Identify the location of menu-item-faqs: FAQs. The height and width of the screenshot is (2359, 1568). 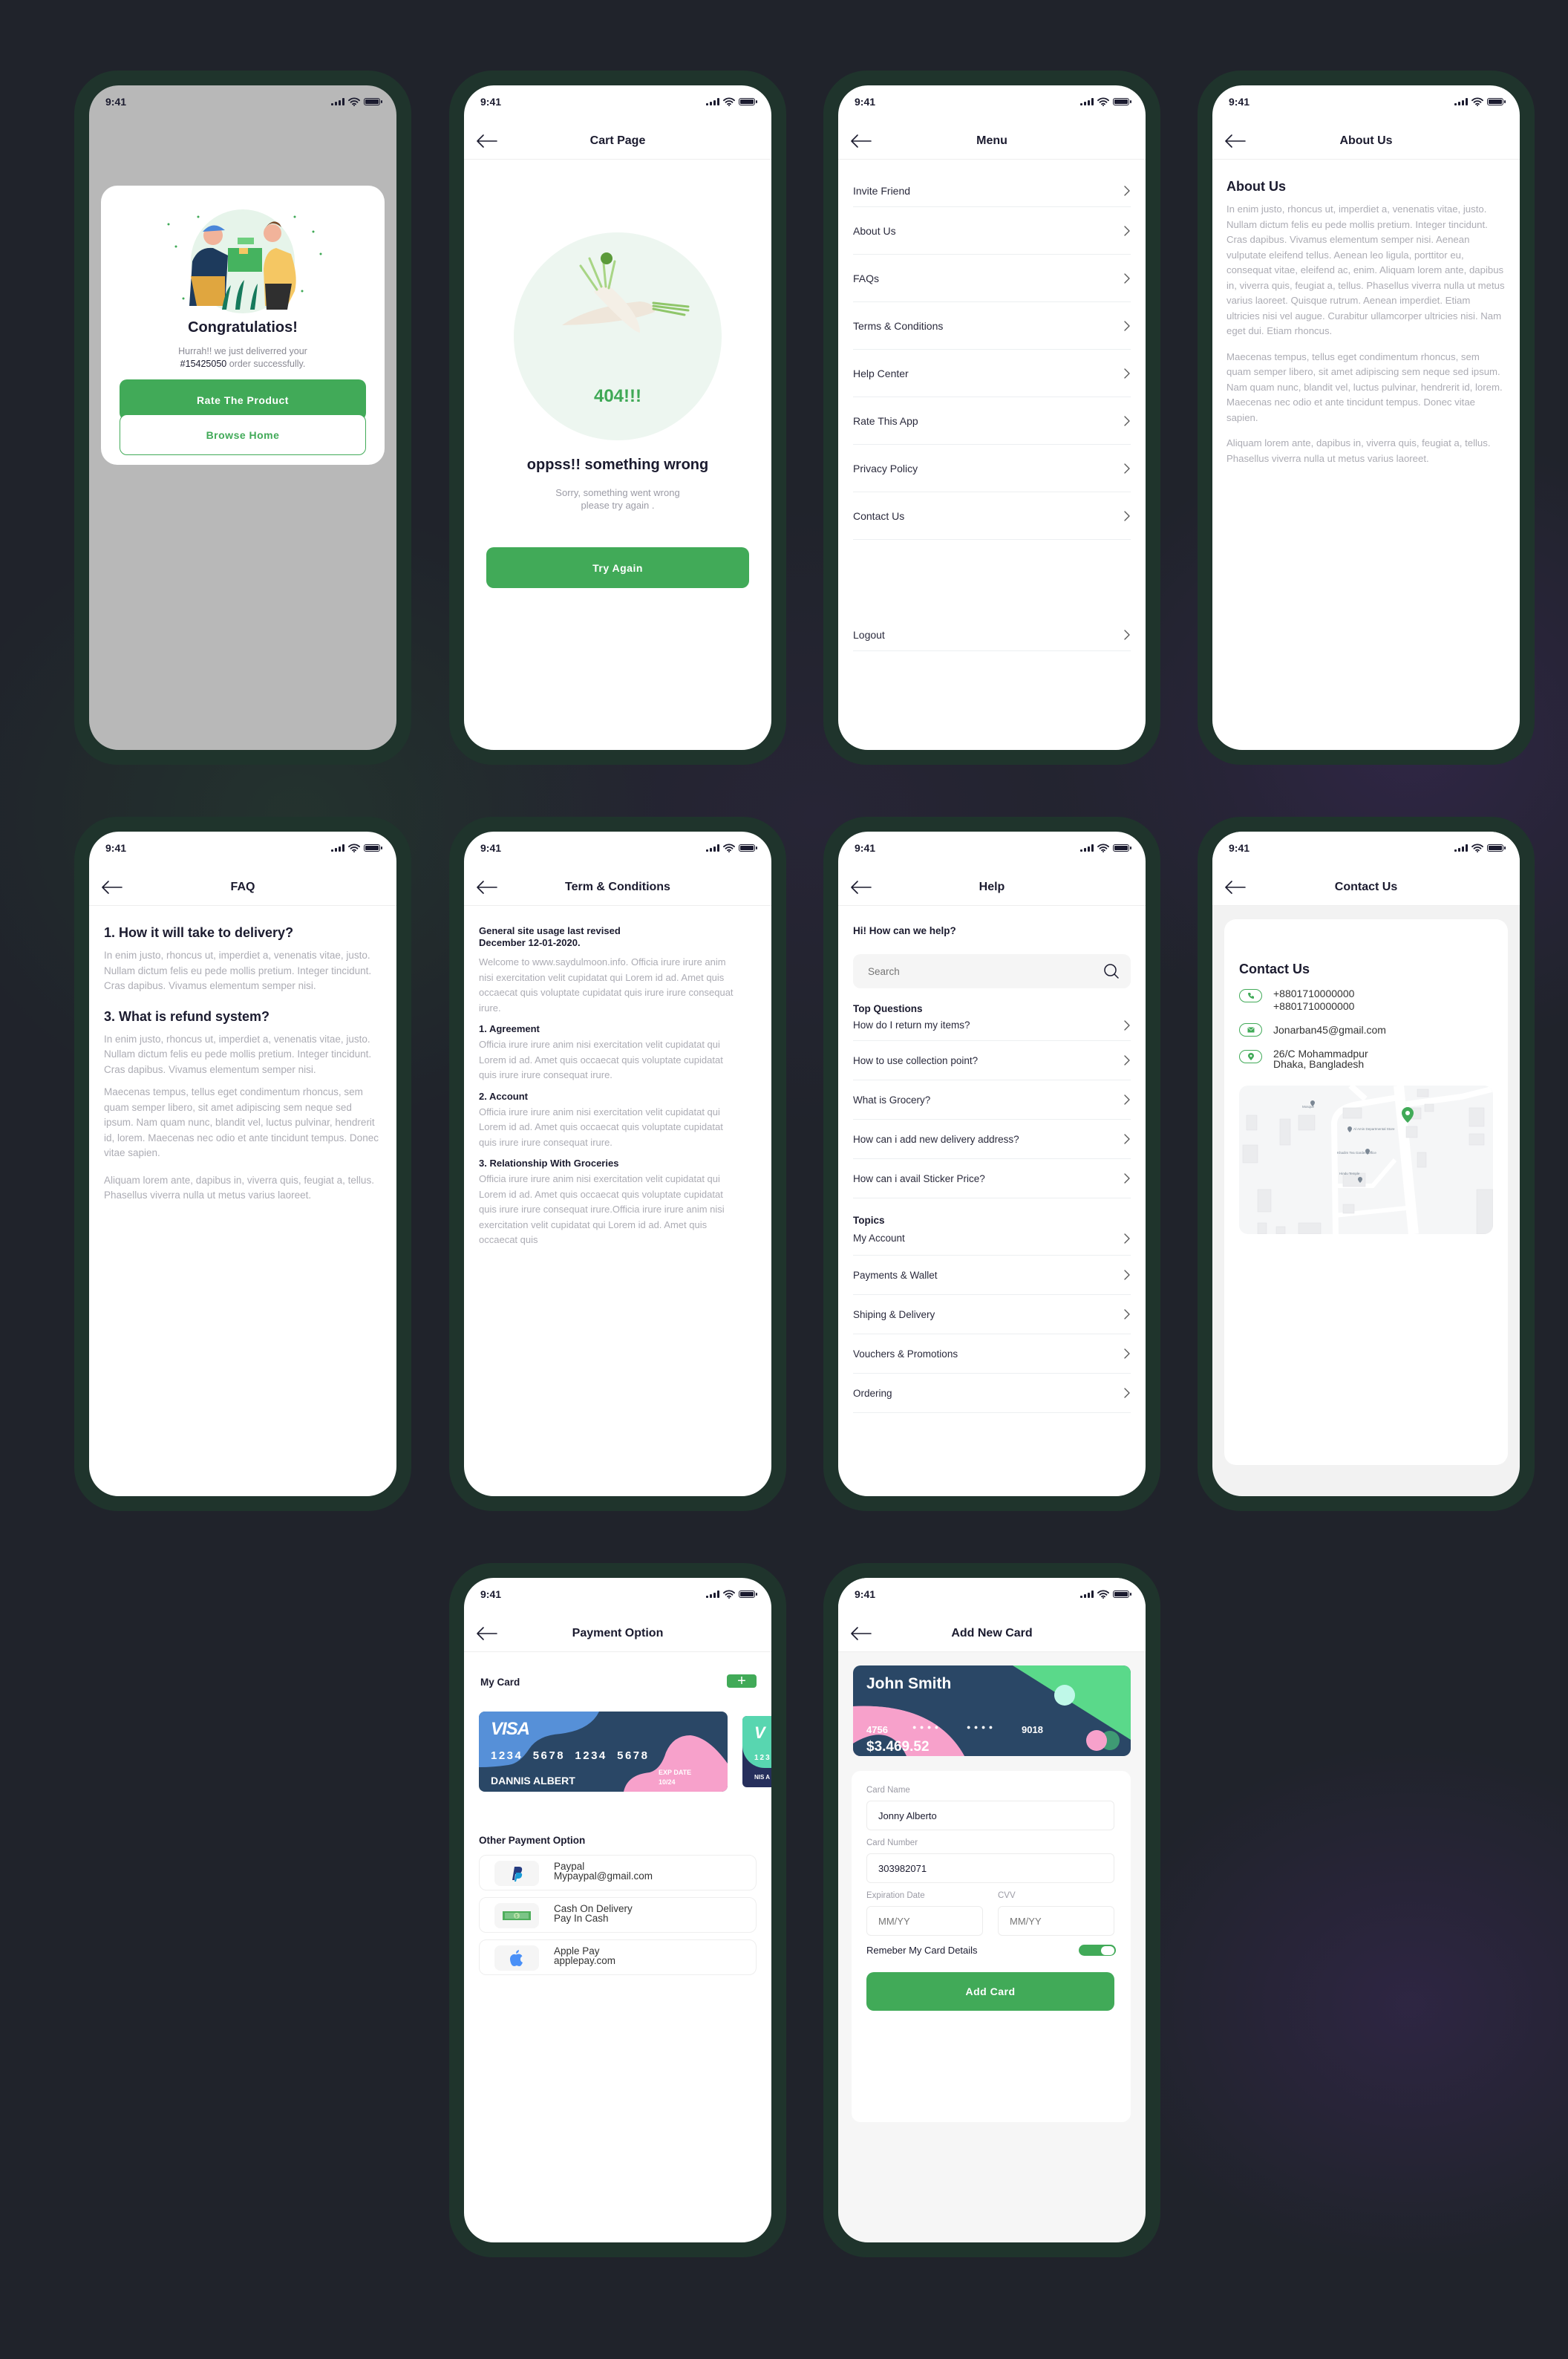
(992, 278).